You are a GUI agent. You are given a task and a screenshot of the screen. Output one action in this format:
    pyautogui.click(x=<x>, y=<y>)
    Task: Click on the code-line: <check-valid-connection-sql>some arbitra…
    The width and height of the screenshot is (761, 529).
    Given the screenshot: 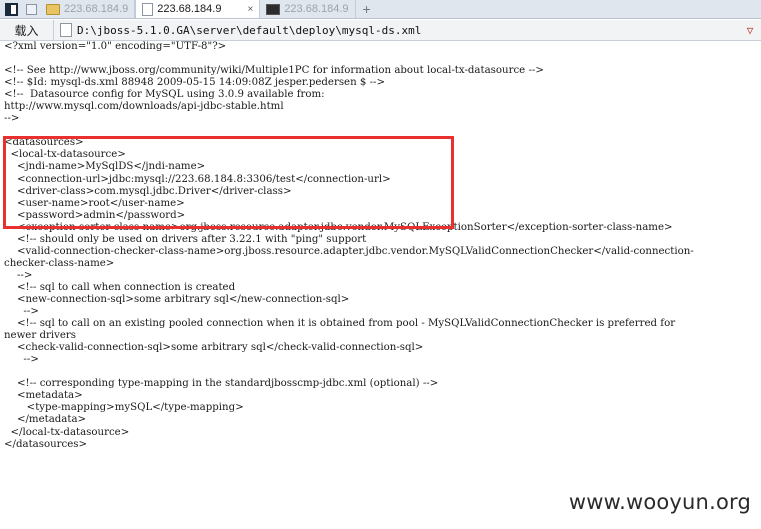 What is the action you would take?
    pyautogui.click(x=214, y=348)
    